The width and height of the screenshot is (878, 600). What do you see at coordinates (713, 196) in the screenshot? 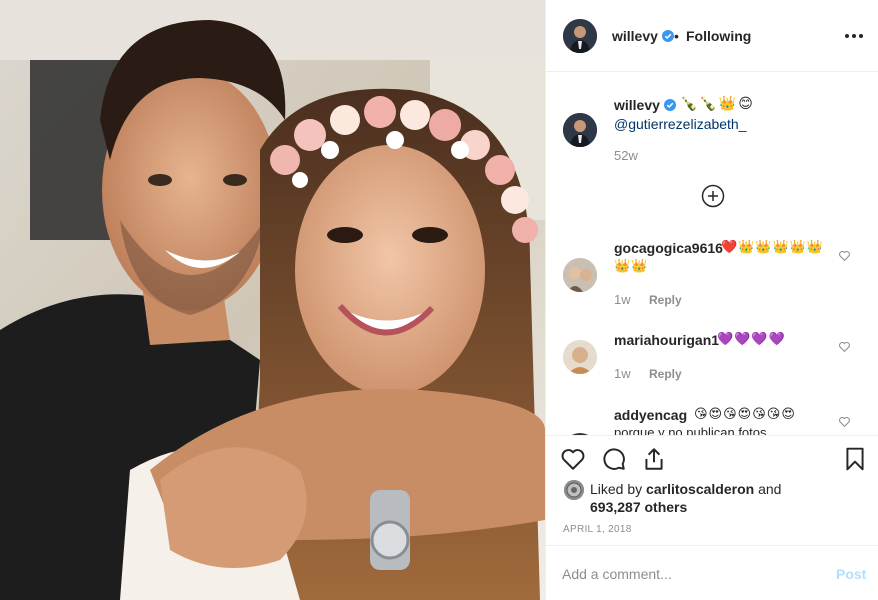
I see `plus-circle-icon` at bounding box center [713, 196].